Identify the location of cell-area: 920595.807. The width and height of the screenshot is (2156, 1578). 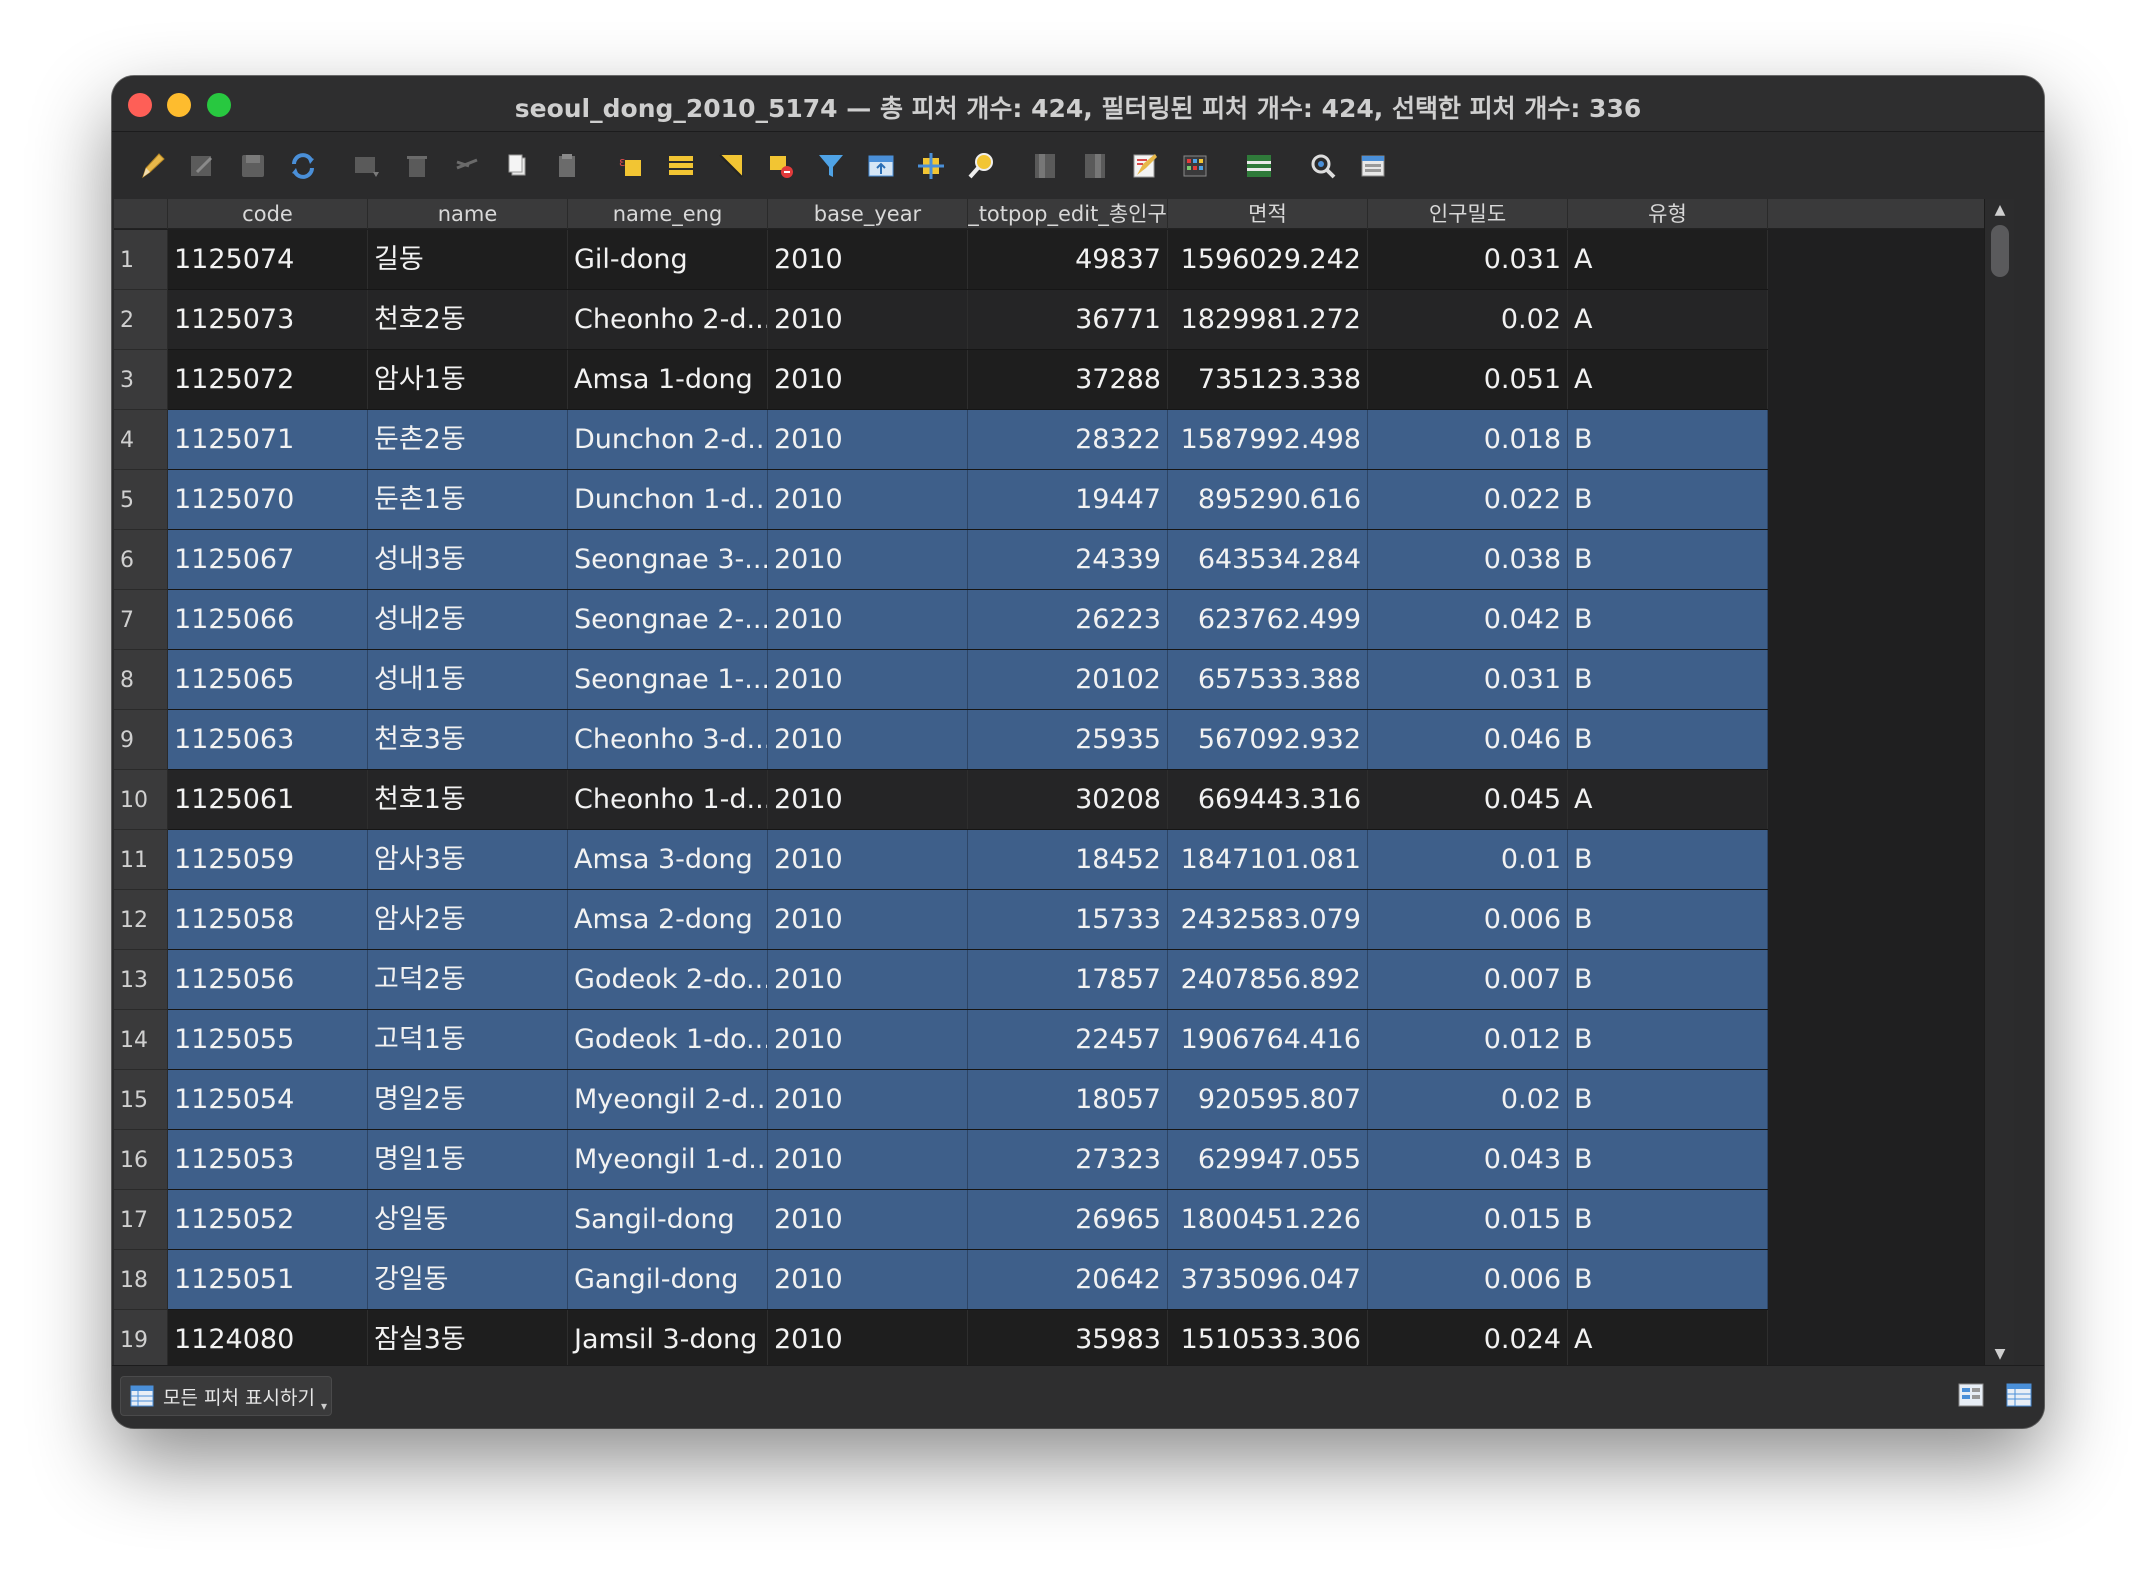
(1268, 1100).